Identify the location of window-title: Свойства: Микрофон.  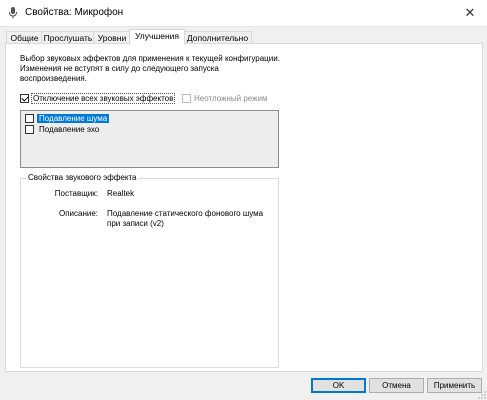
(74, 12).